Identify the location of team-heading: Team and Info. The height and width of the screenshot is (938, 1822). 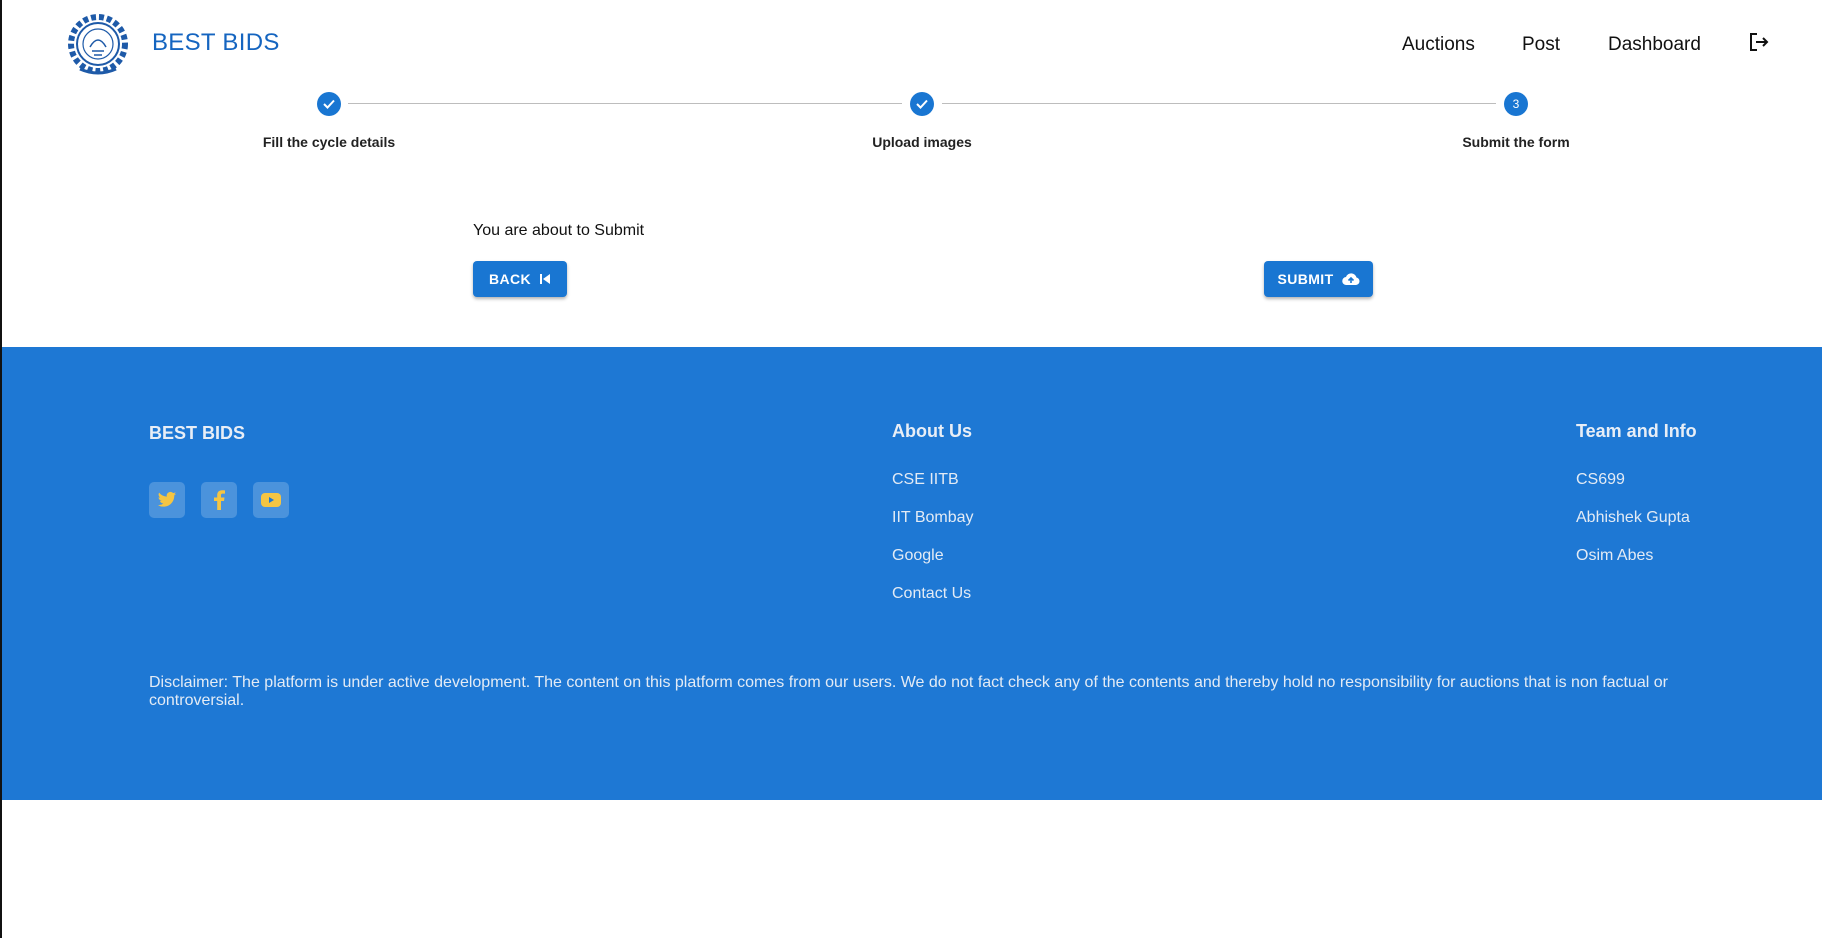
(1636, 431).